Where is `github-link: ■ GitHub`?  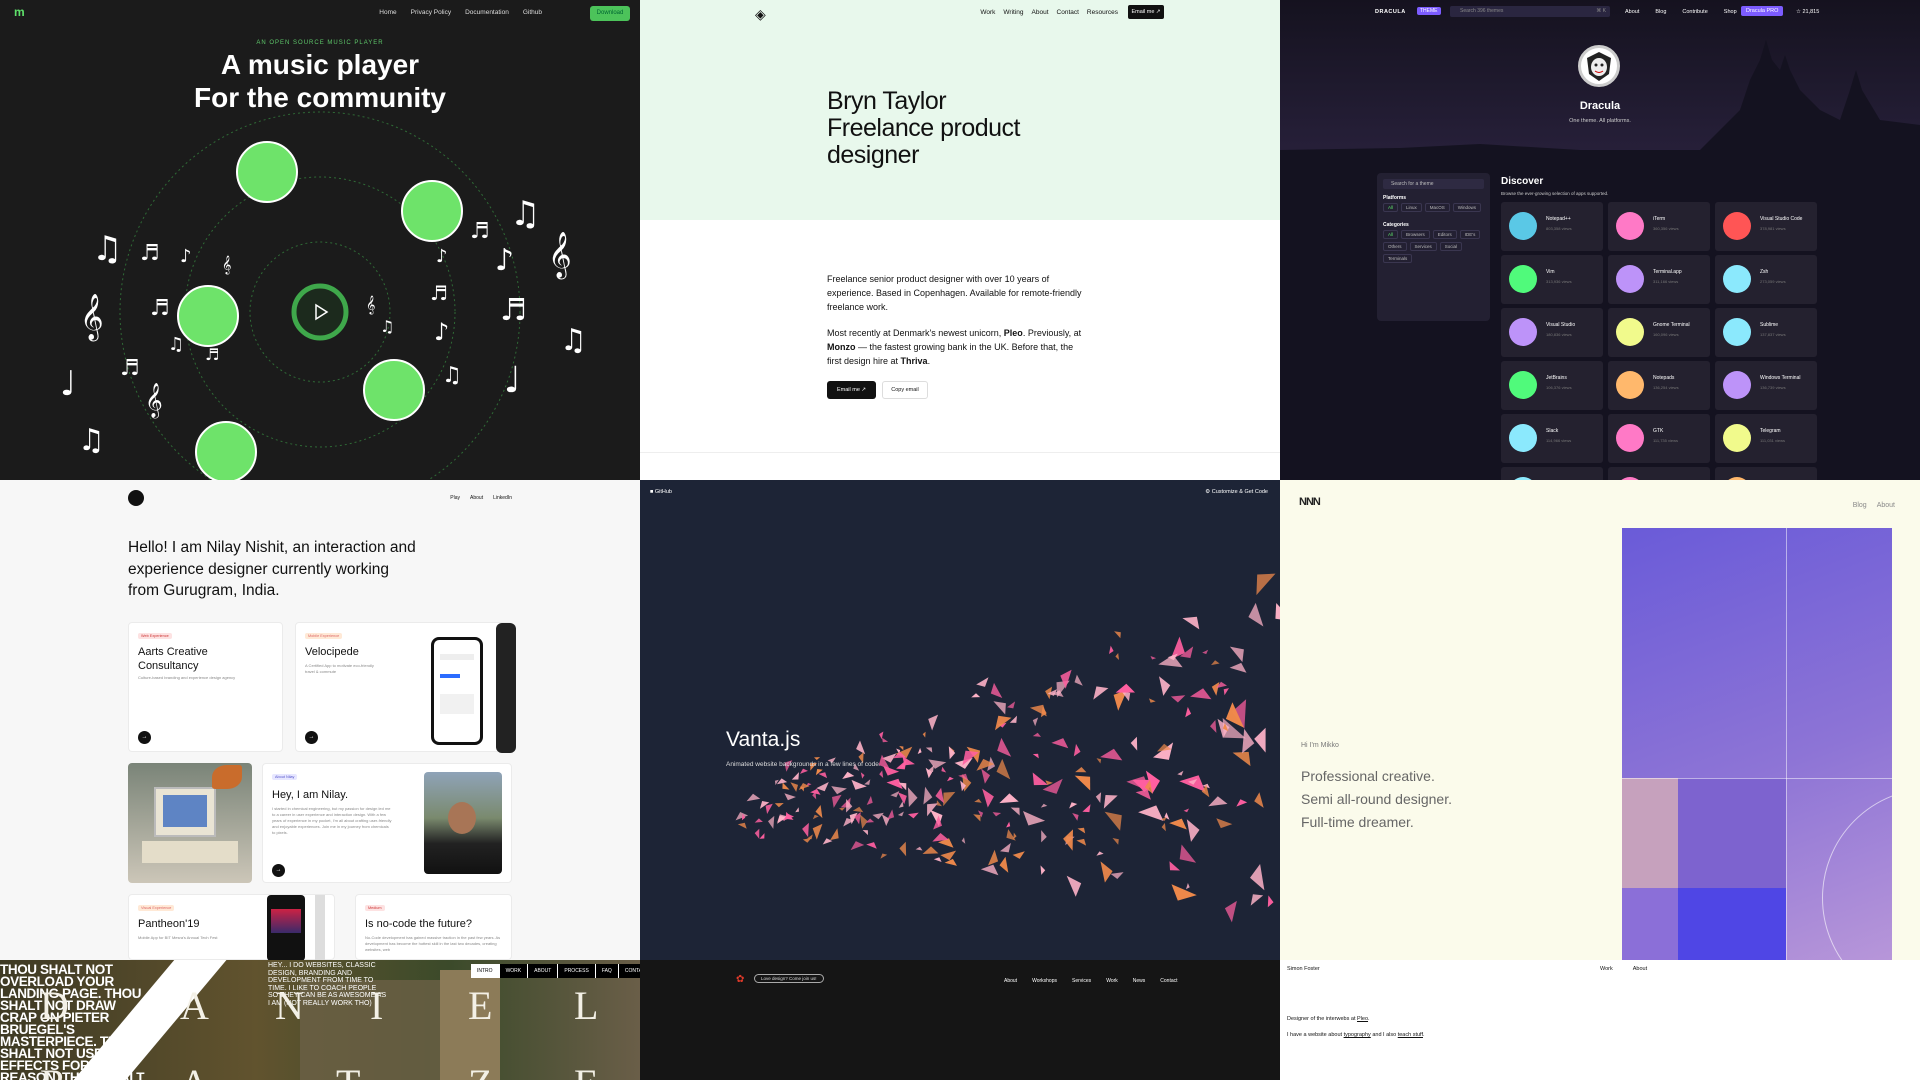
github-link: ■ GitHub is located at coordinates (661, 492).